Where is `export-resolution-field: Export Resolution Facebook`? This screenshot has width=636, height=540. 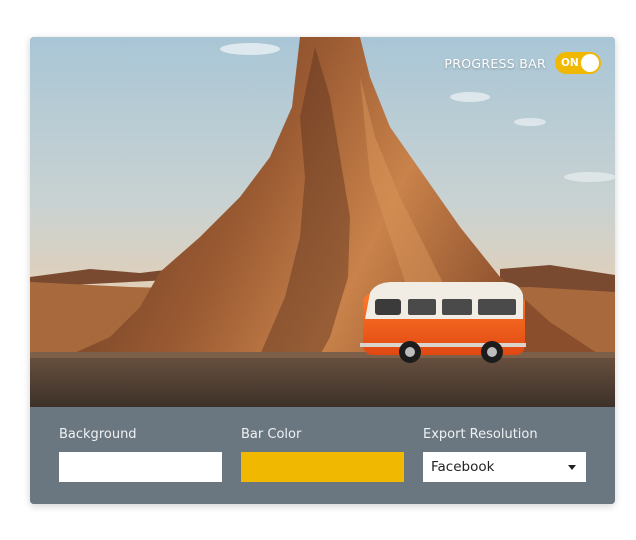 export-resolution-field: Export Resolution Facebook is located at coordinates (505, 453).